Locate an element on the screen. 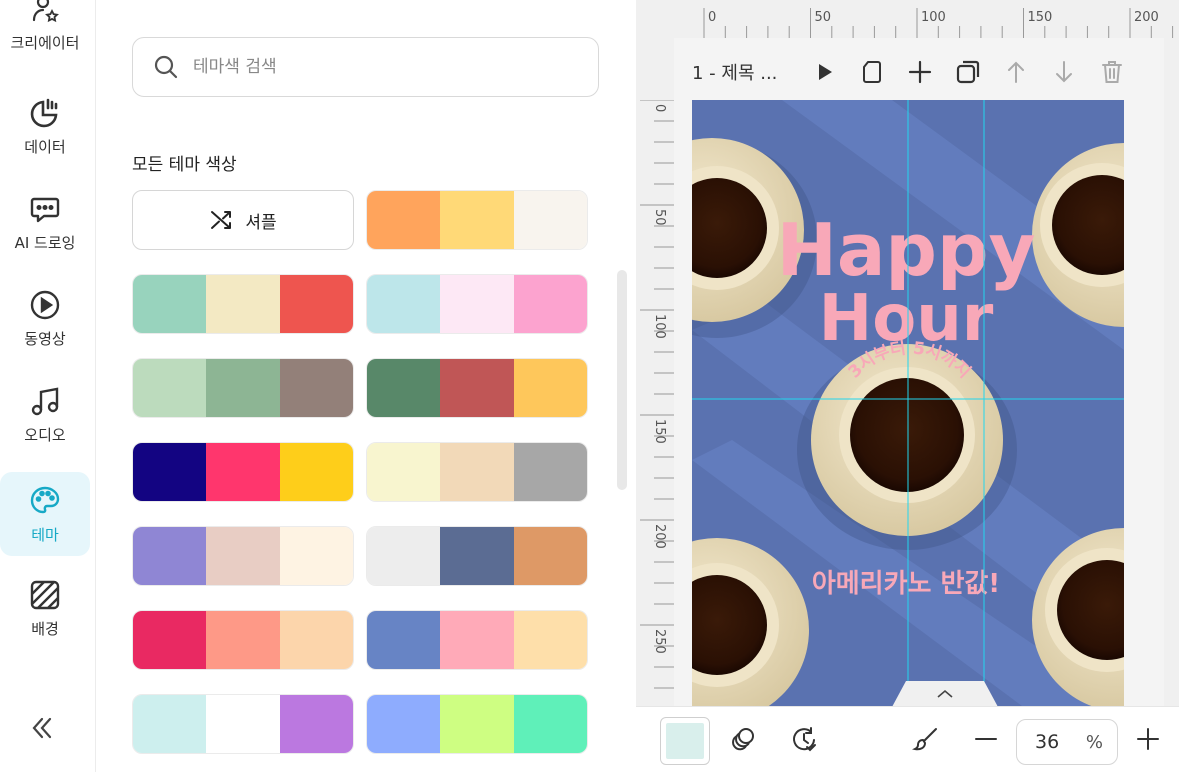 The height and width of the screenshot is (772, 1179). brush-button is located at coordinates (926, 739).